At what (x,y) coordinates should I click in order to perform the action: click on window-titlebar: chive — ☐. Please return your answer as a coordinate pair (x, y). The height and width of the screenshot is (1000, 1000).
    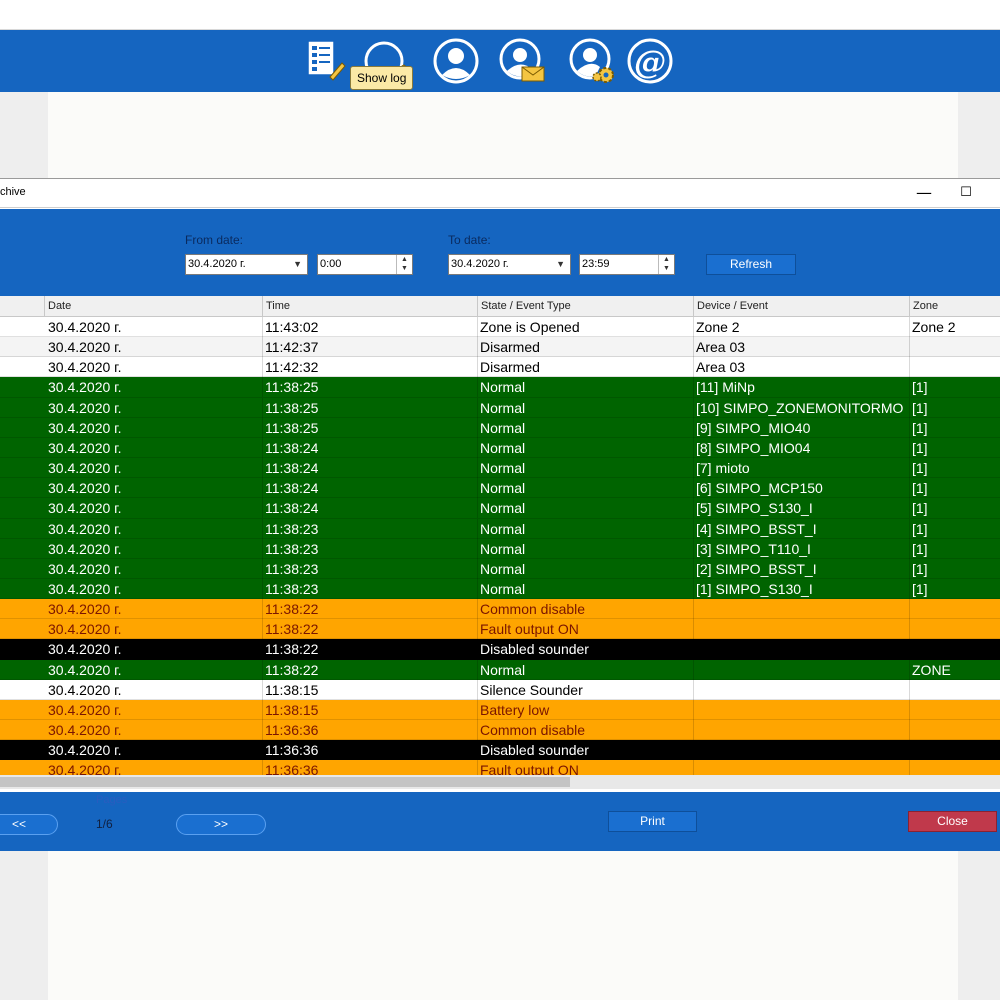
    Looking at the image, I should click on (500, 193).